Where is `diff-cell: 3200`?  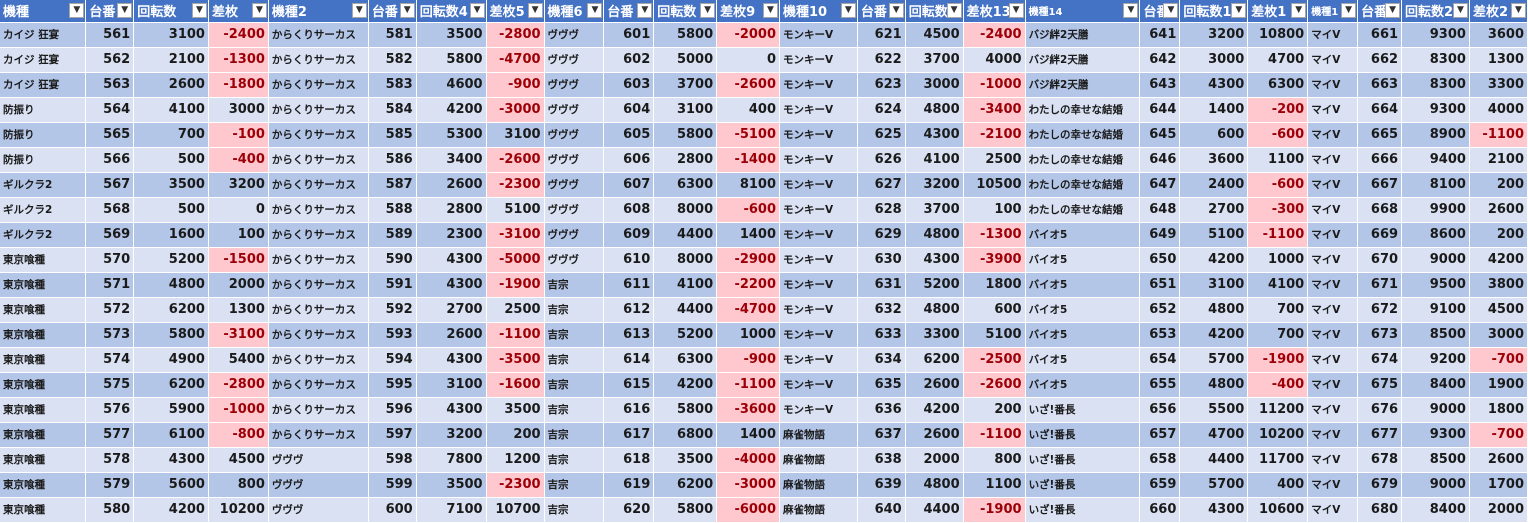 diff-cell: 3200 is located at coordinates (238, 185).